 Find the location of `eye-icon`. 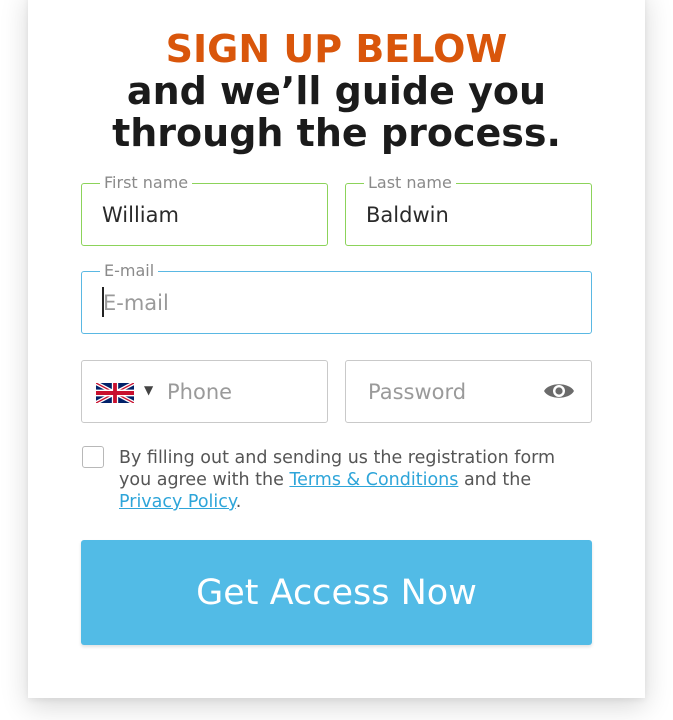

eye-icon is located at coordinates (559, 391).